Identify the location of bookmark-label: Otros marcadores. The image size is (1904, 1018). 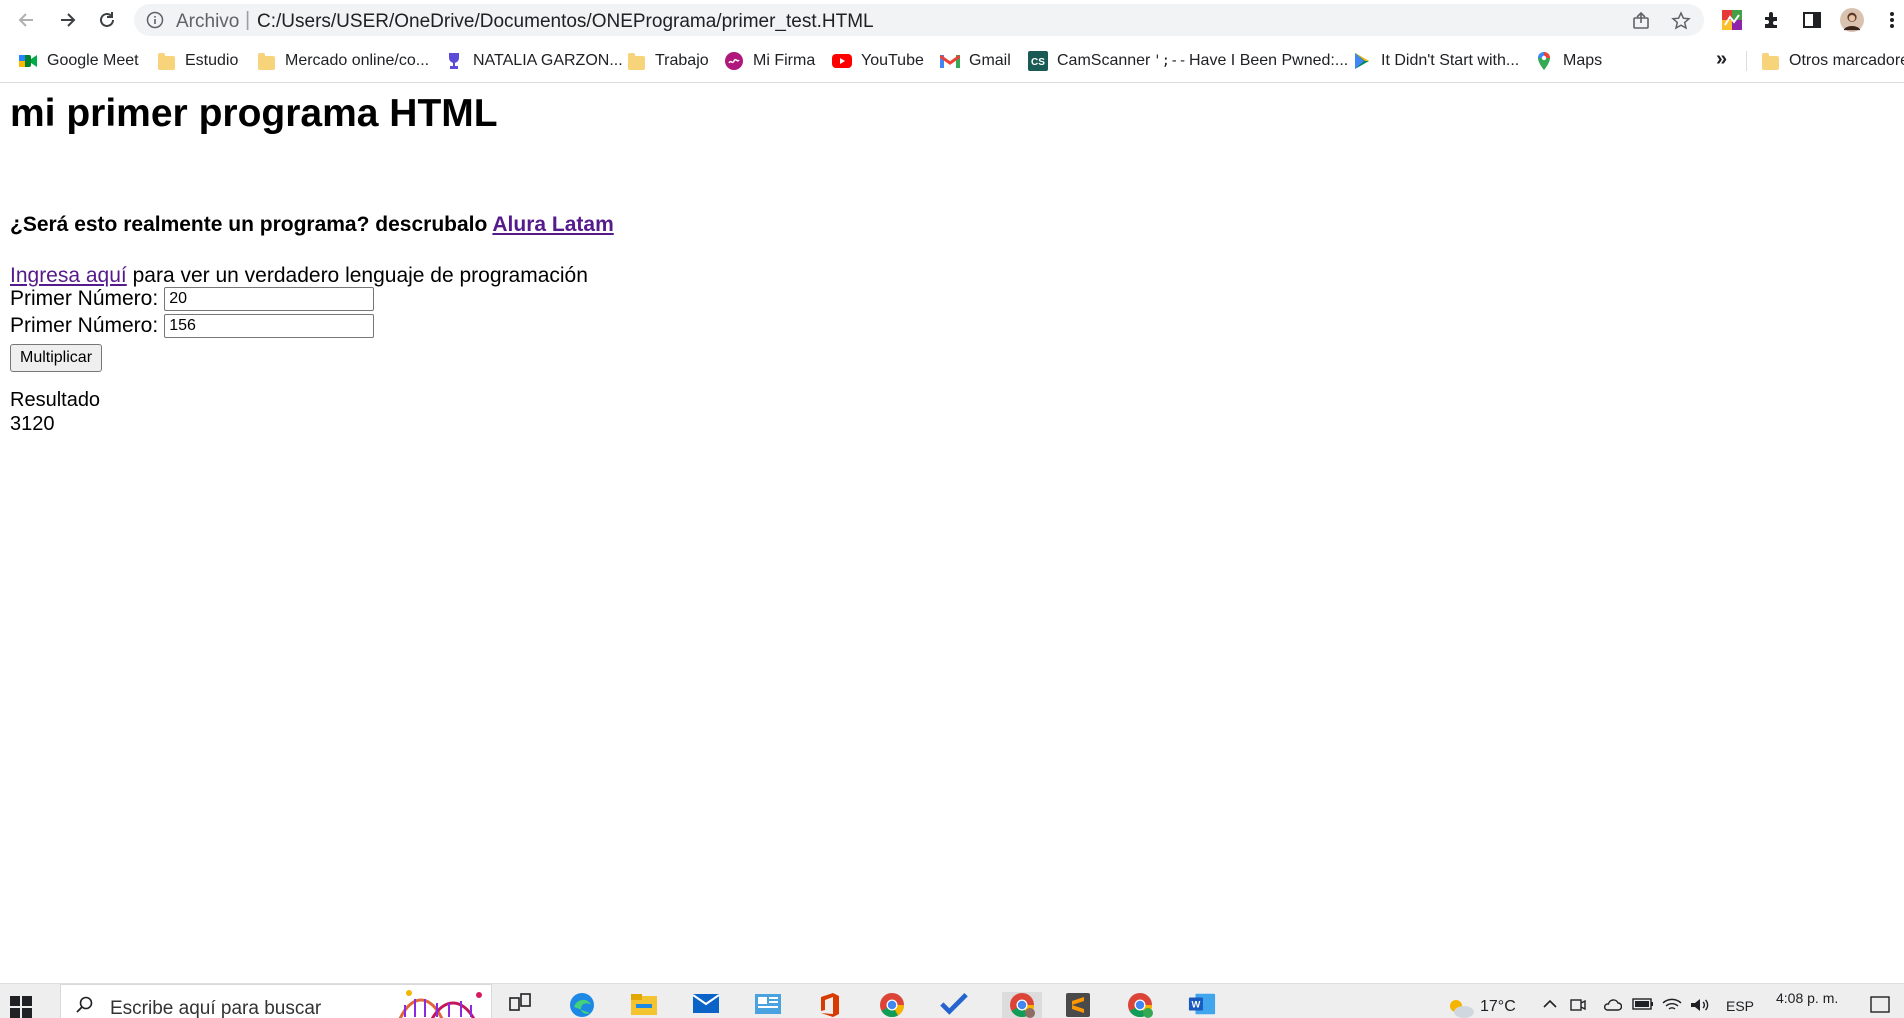
(1846, 60).